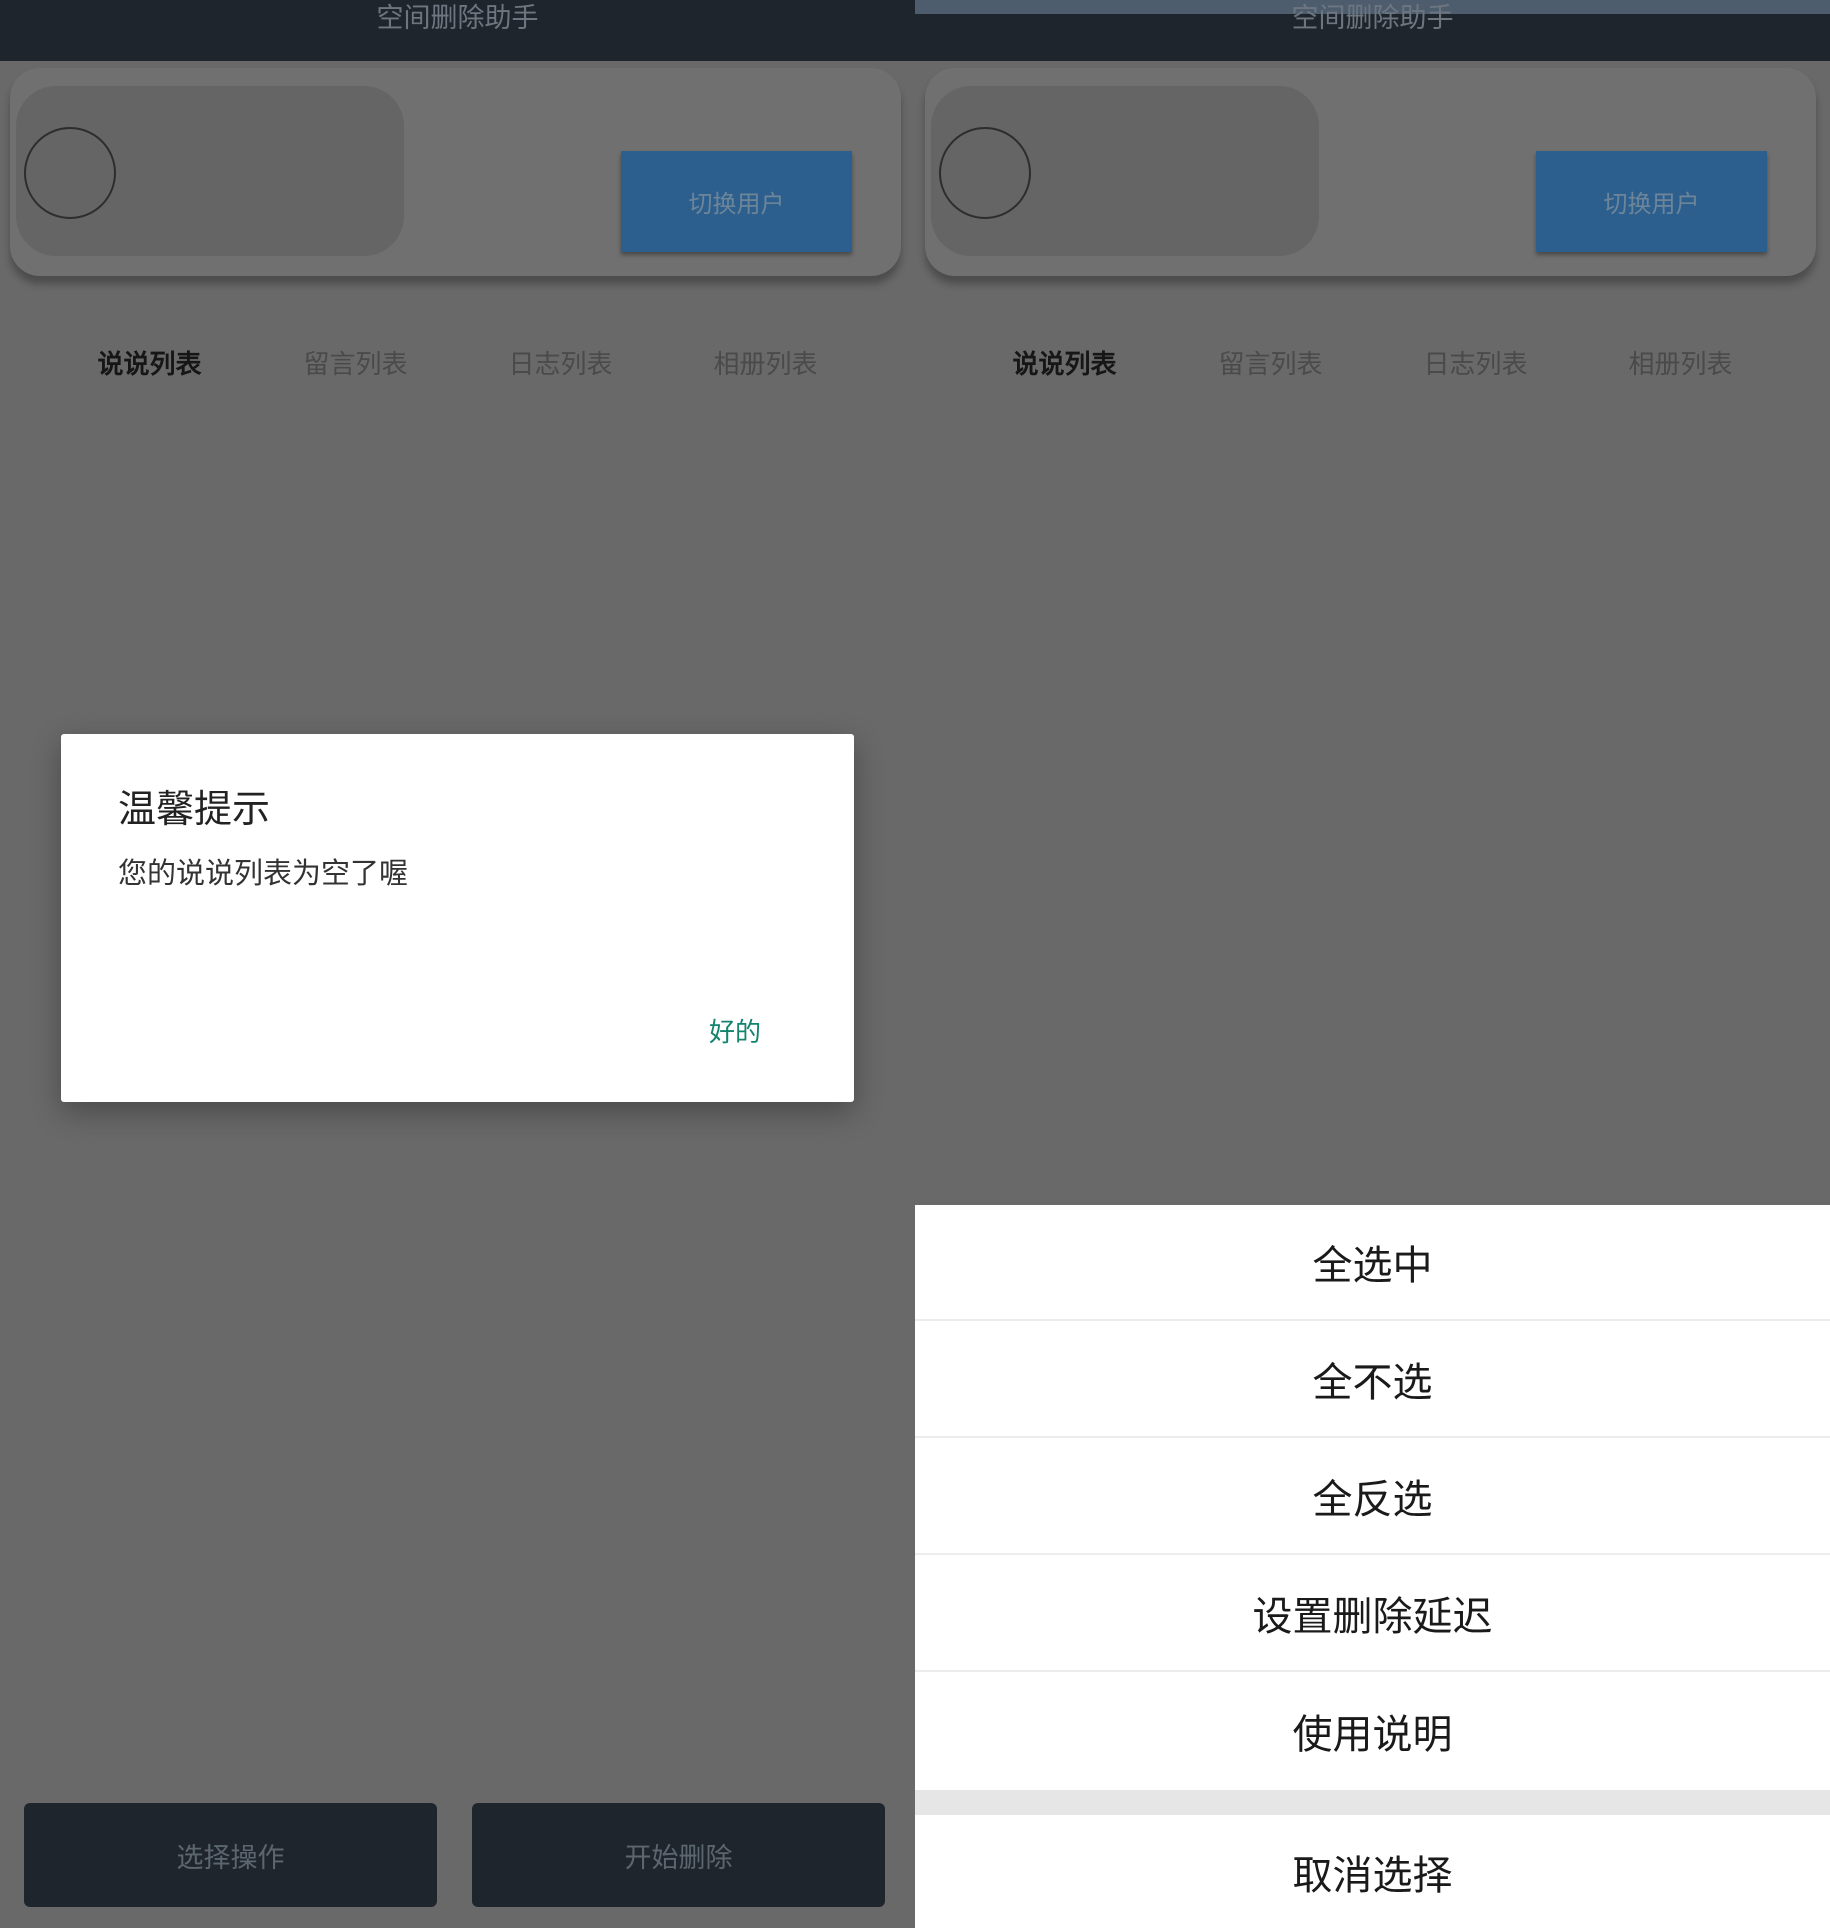 The image size is (1830, 1928). I want to click on sheet-item-select-none: 全不选, so click(1372, 1380).